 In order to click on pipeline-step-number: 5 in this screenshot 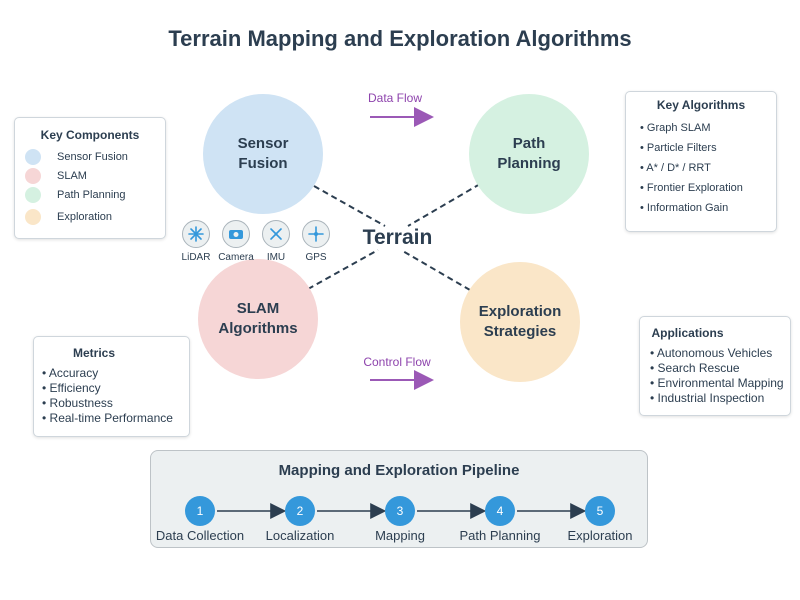, I will do `click(600, 511)`.